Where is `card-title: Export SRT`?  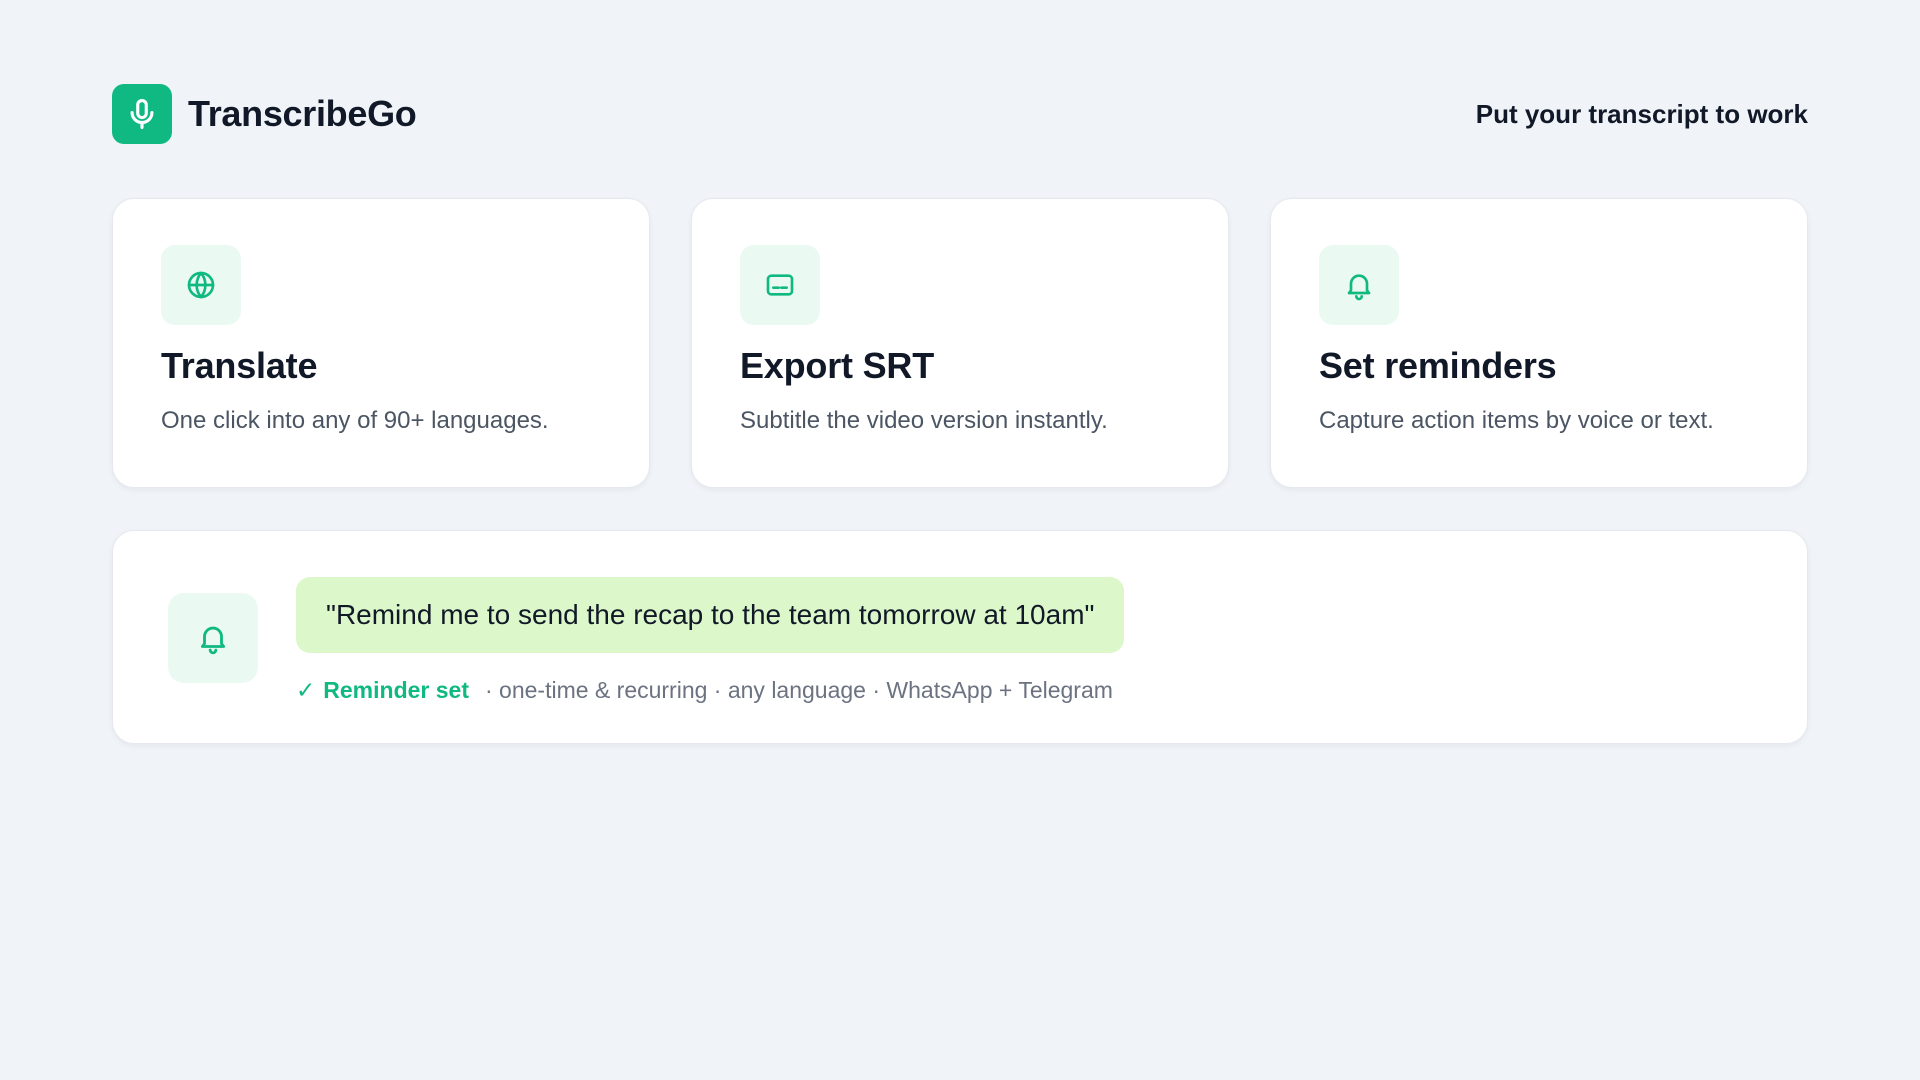
card-title: Export SRT is located at coordinates (837, 365).